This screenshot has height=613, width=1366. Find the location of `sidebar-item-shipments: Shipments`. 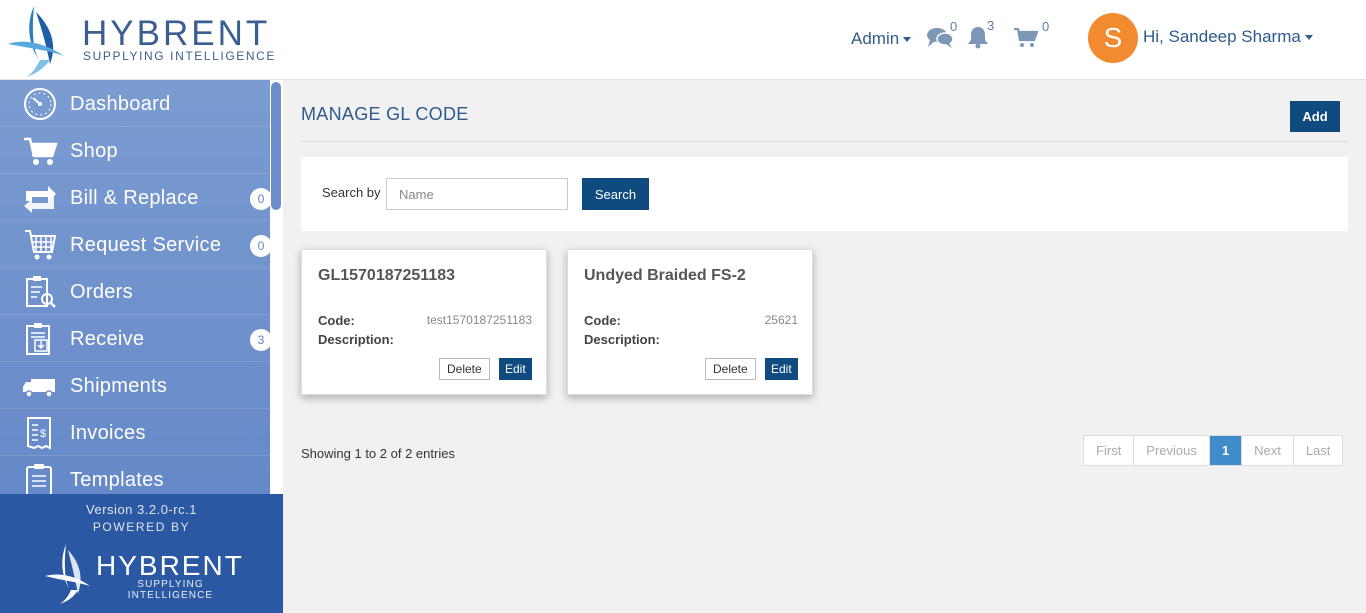

sidebar-item-shipments: Shipments is located at coordinates (135, 385).